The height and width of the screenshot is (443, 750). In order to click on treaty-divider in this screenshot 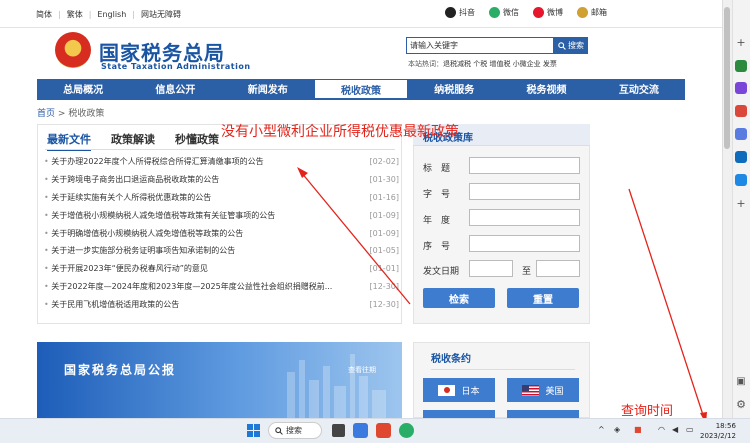, I will do `click(503, 369)`.